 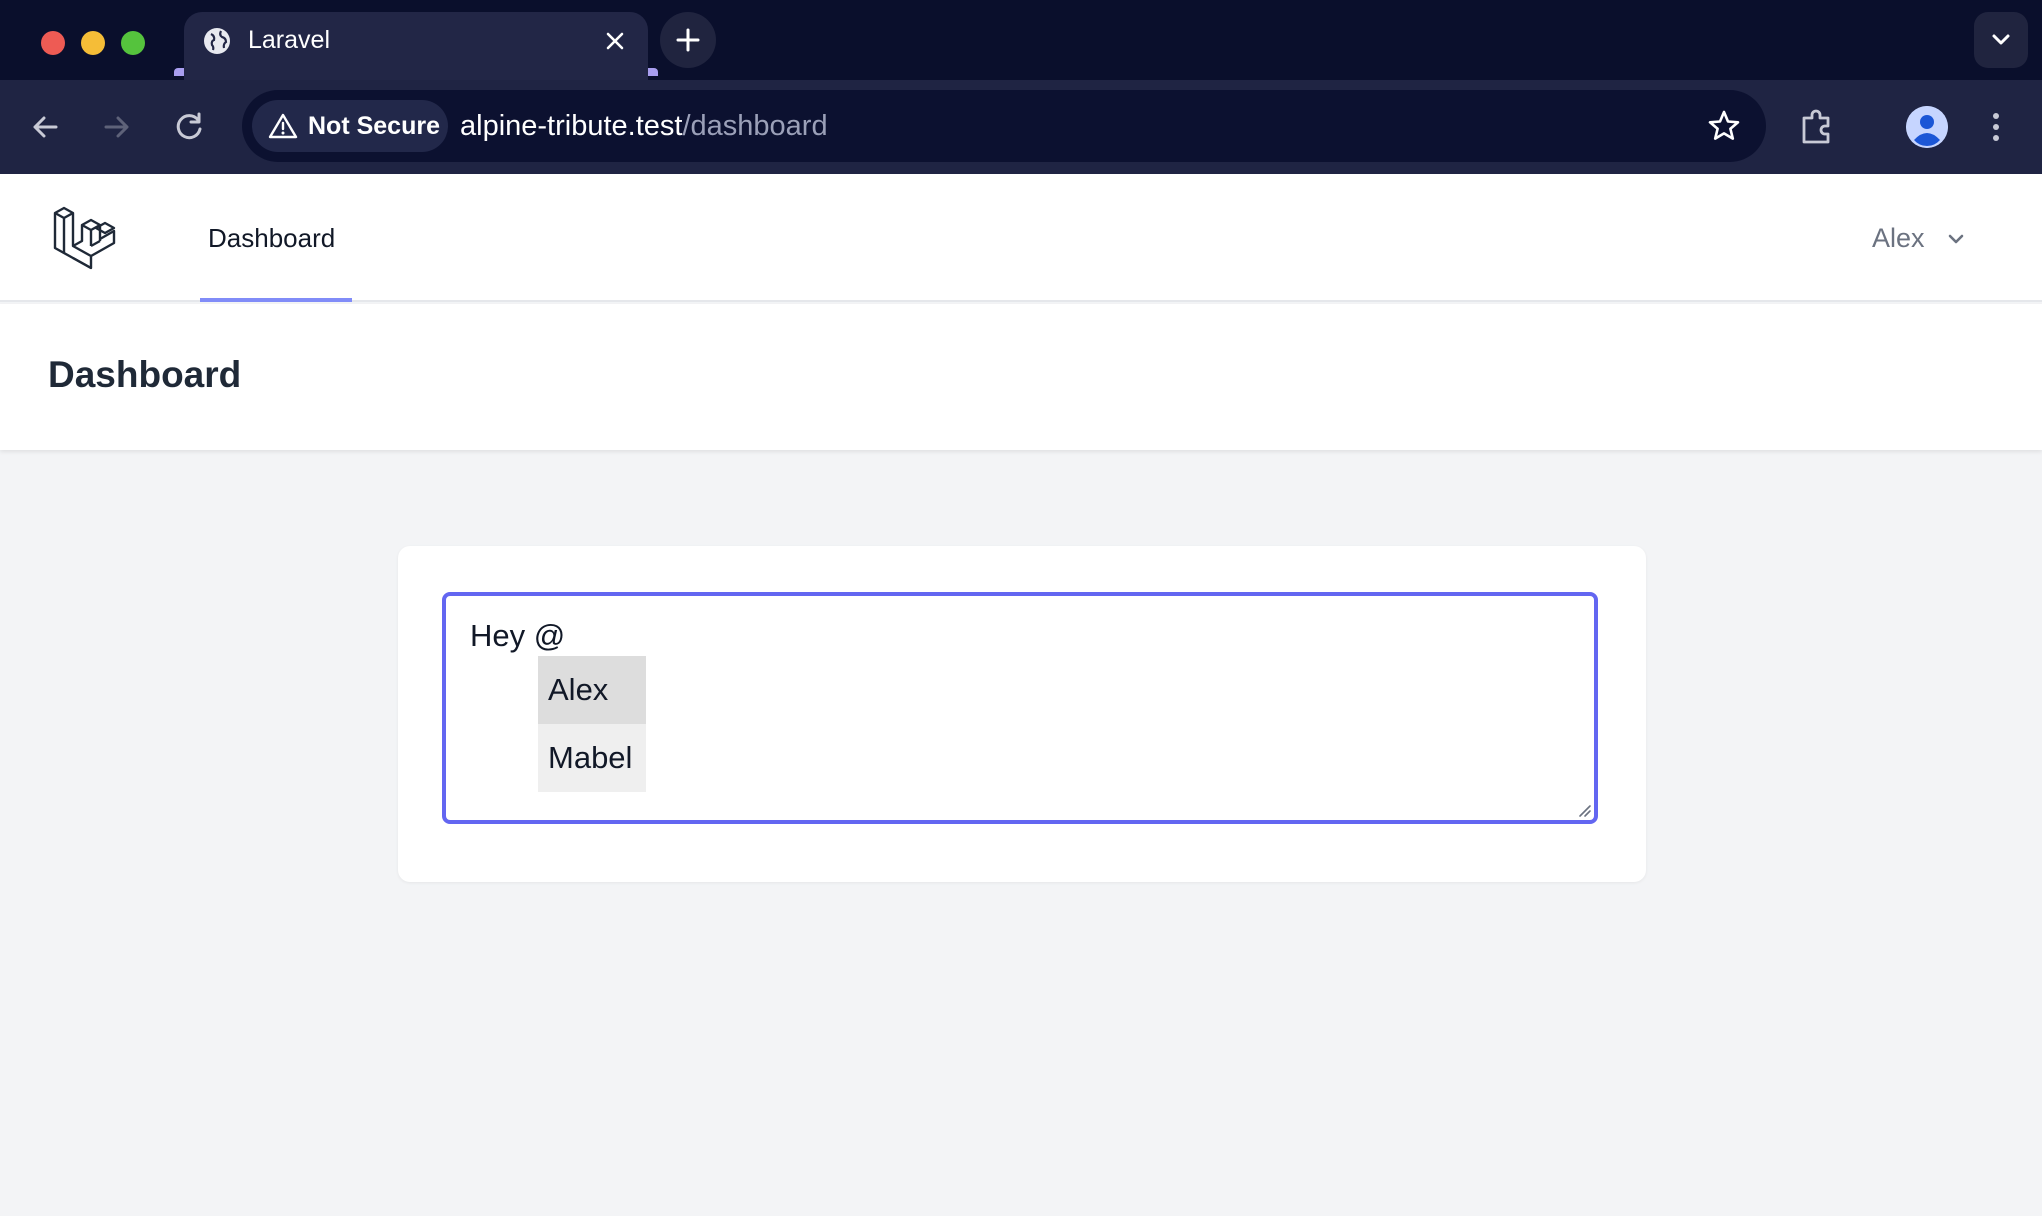 I want to click on mention-textarea: Hey @ Alex Mabel, so click(x=1020, y=708).